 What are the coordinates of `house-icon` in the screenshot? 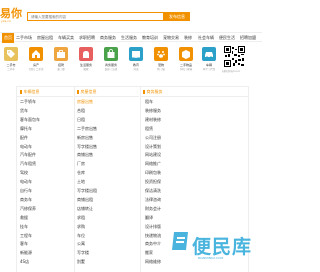 It's located at (36, 54).